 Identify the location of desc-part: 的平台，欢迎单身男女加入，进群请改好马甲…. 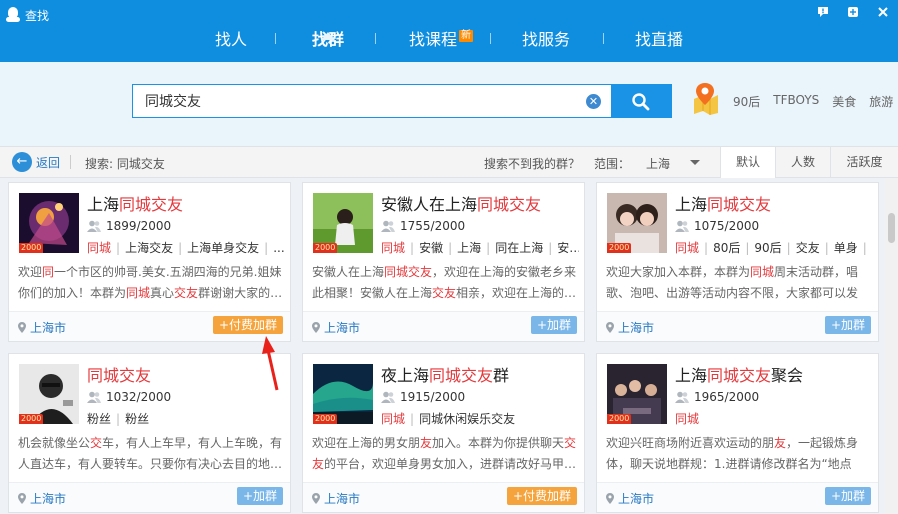
(450, 464).